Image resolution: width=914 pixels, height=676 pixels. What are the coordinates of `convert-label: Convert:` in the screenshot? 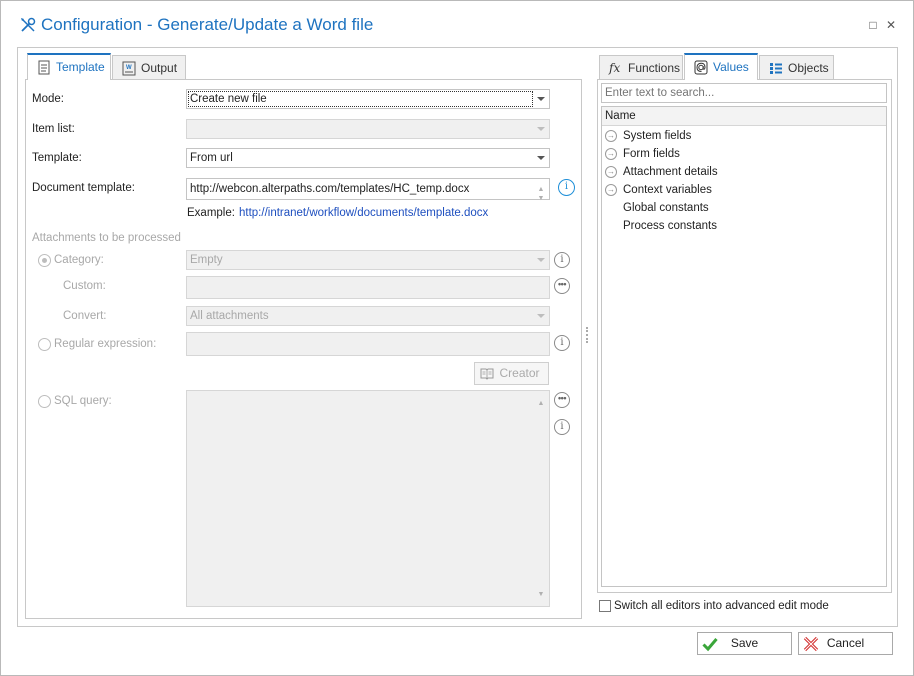 It's located at (85, 316).